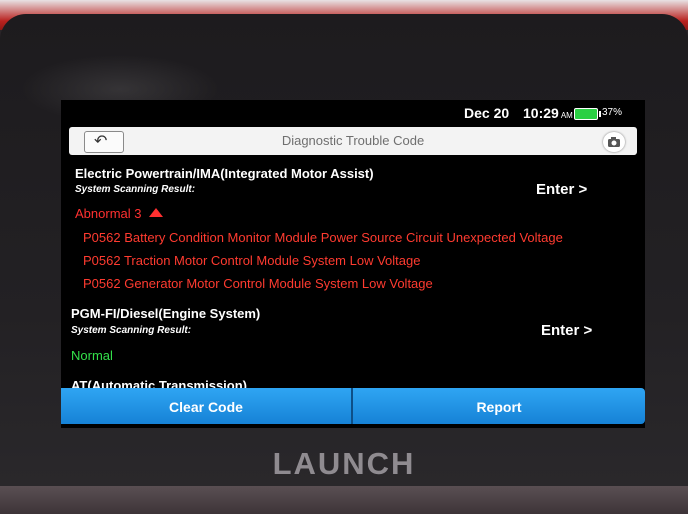 The image size is (688, 514). I want to click on report-button: Report, so click(499, 406).